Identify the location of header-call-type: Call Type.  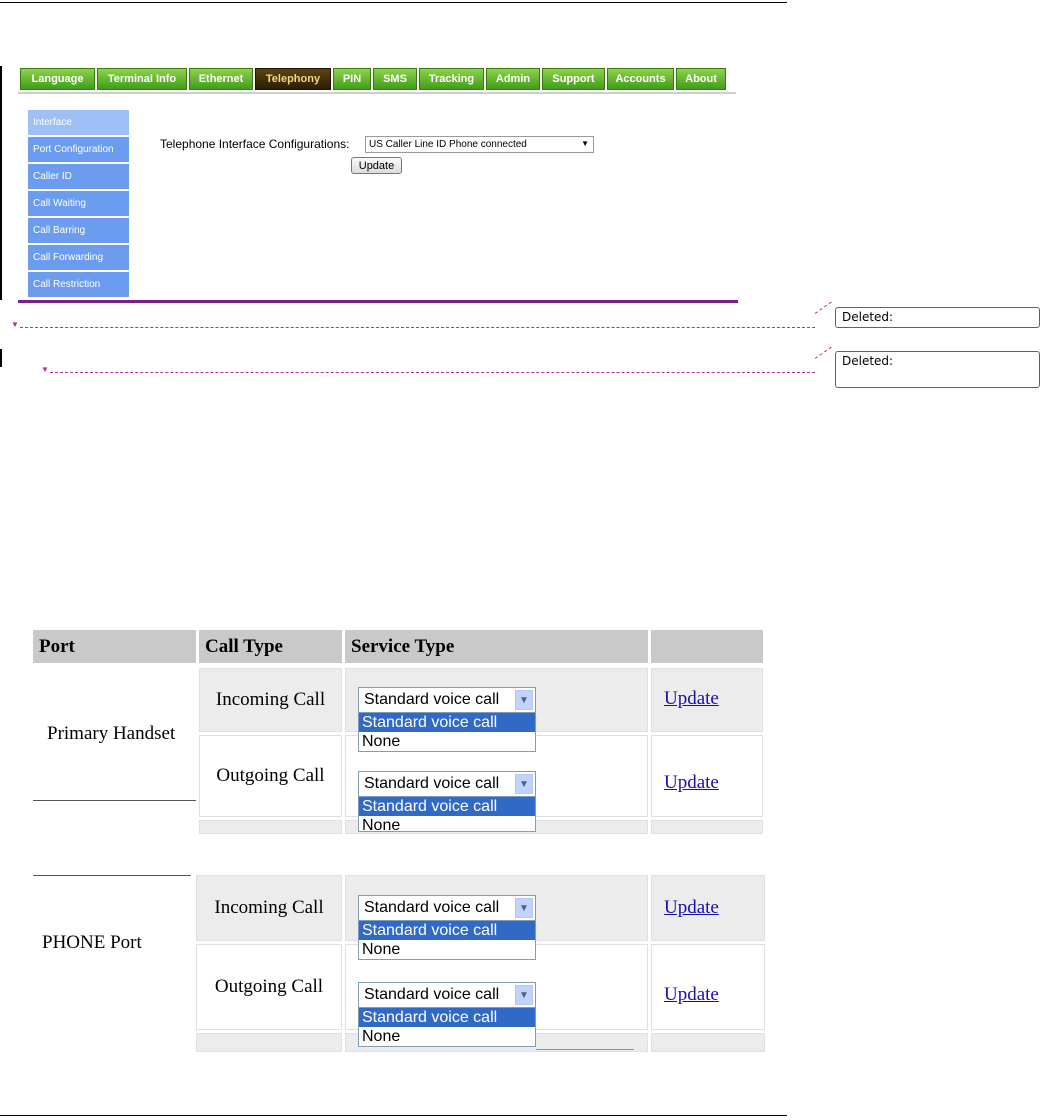
(270, 646).